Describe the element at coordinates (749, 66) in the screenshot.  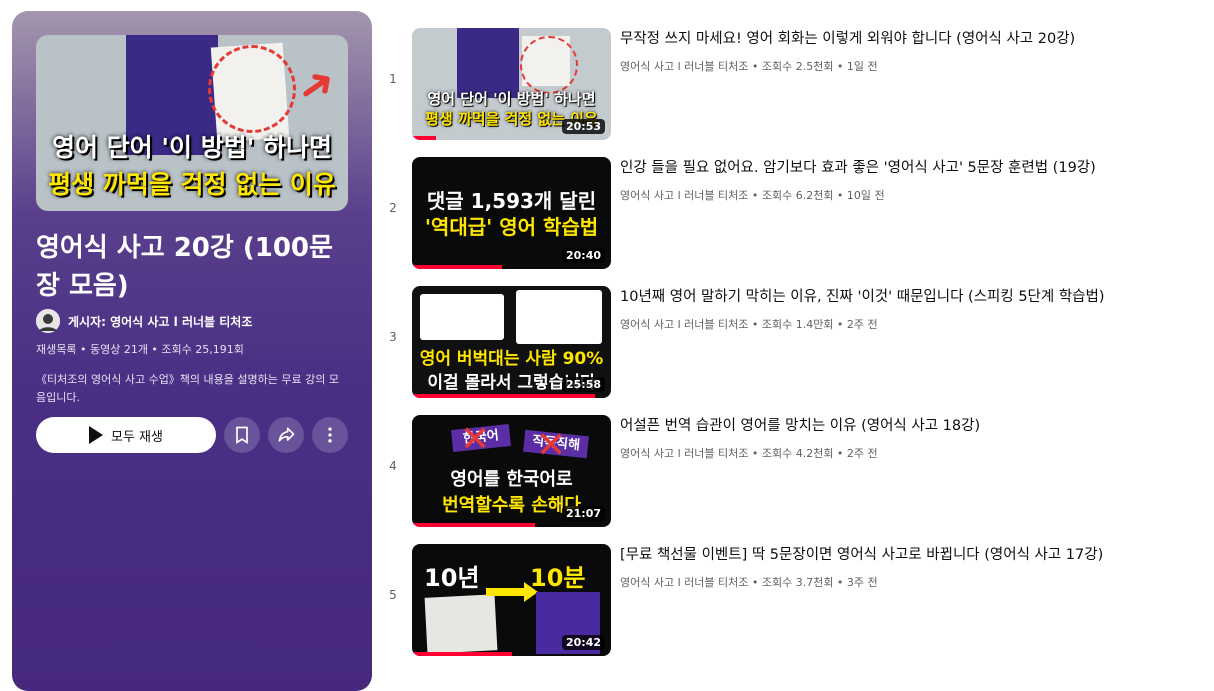
I see `video-meta: 영어식 사고 l 러너블 티처조 • 조회수 2.5천회 • 1일 전` at that location.